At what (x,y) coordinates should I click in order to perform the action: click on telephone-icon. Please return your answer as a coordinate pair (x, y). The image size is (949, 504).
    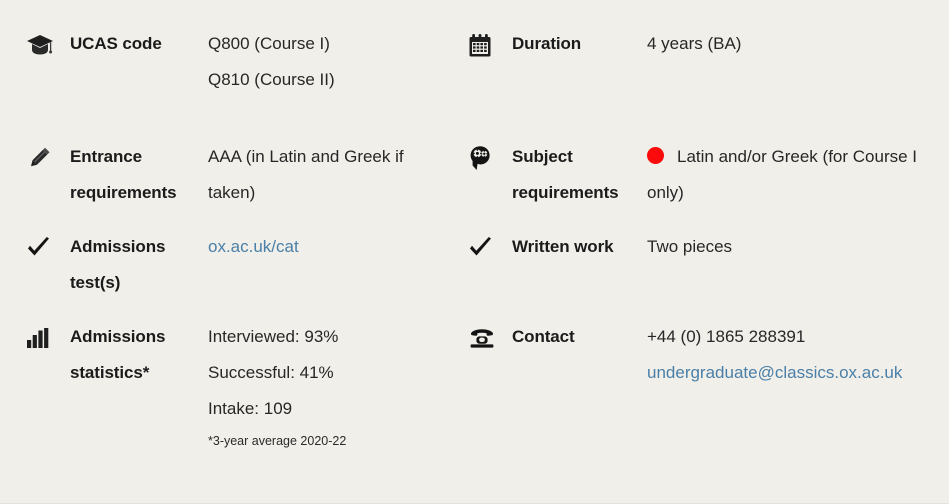
    Looking at the image, I should click on (490, 337).